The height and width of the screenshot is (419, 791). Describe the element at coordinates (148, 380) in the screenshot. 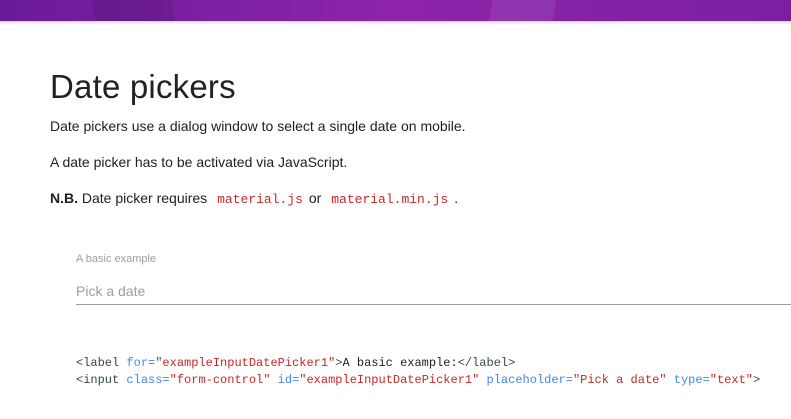

I see `code-token: class=` at that location.